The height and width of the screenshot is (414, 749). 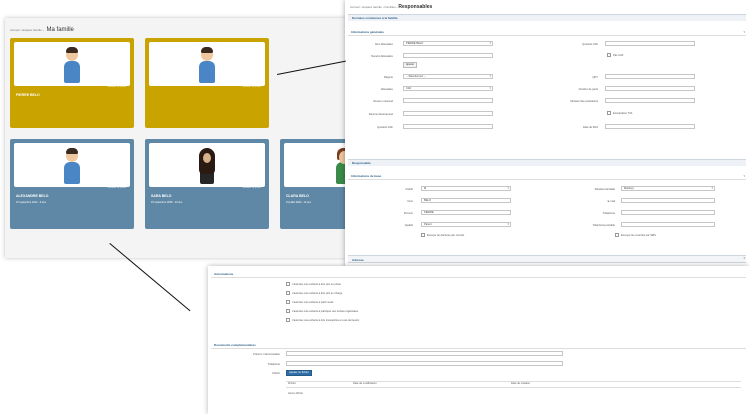 I want to click on documents-heading: Documents complémentaires, so click(x=235, y=345).